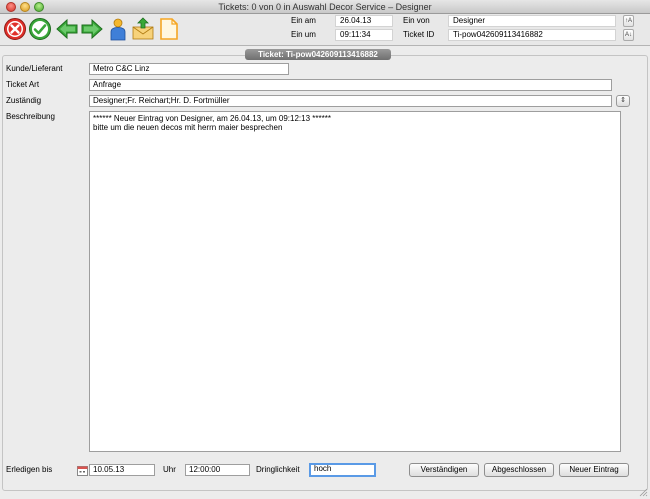 Image resolution: width=650 pixels, height=499 pixels. Describe the element at coordinates (217, 470) in the screenshot. I see `uhr-time-field: 12:00:00` at that location.